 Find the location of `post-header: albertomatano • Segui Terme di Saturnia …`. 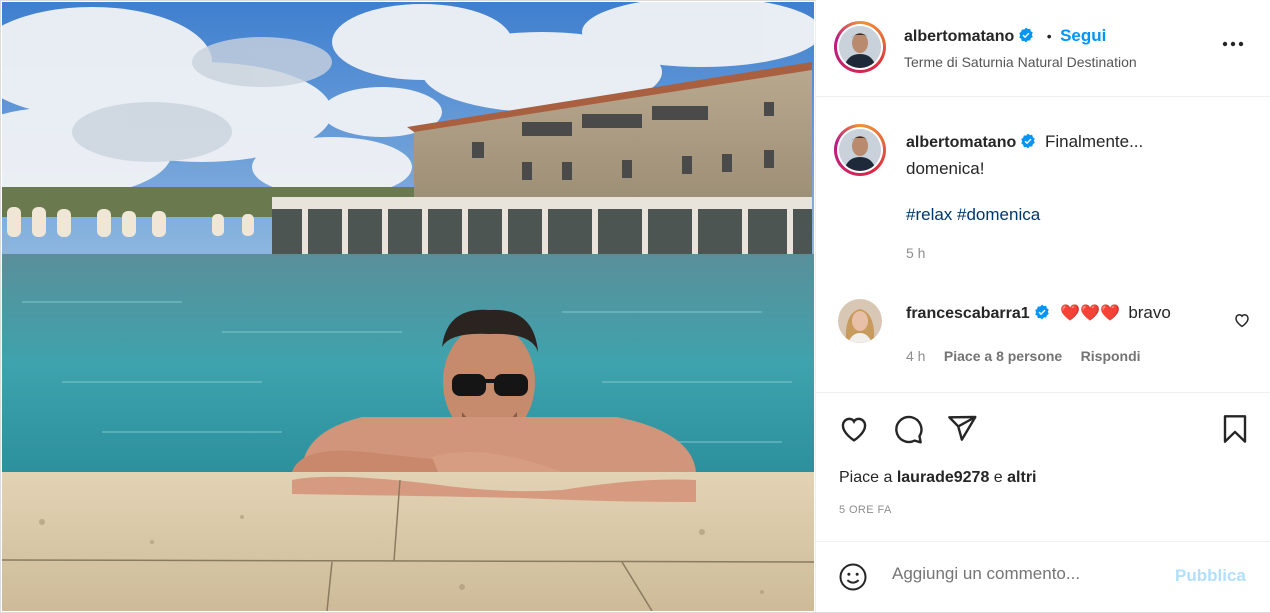

post-header: albertomatano • Segui Terme di Saturnia … is located at coordinates (1043, 48).